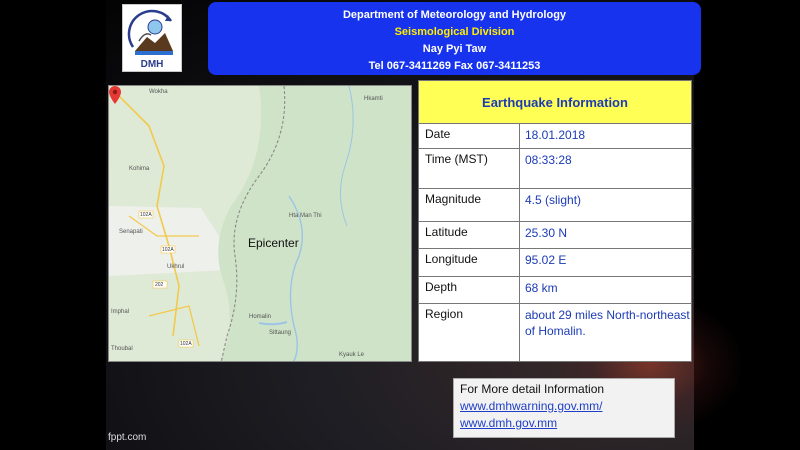 Image resolution: width=800 pixels, height=450 pixels. What do you see at coordinates (546, 260) in the screenshot?
I see `row-value: 95.02 E` at bounding box center [546, 260].